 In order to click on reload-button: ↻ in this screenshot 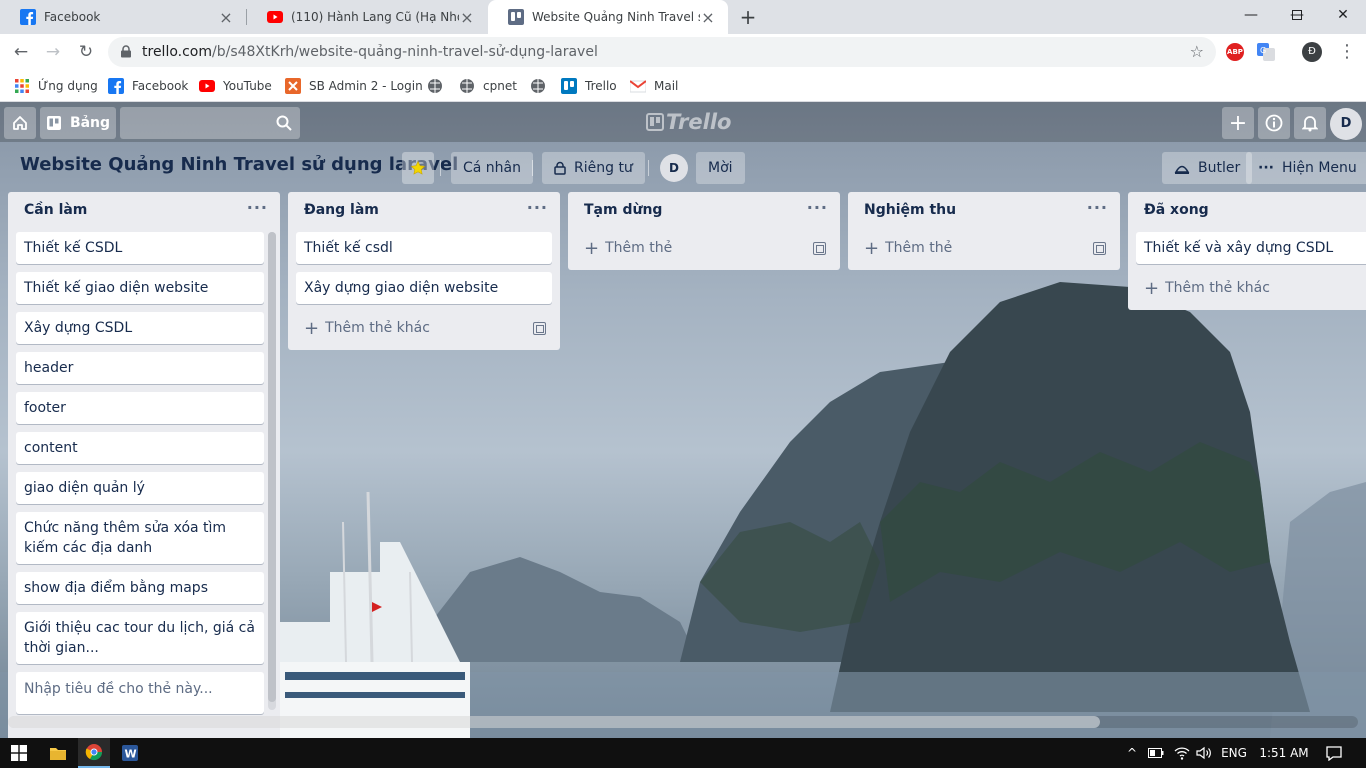, I will do `click(86, 52)`.